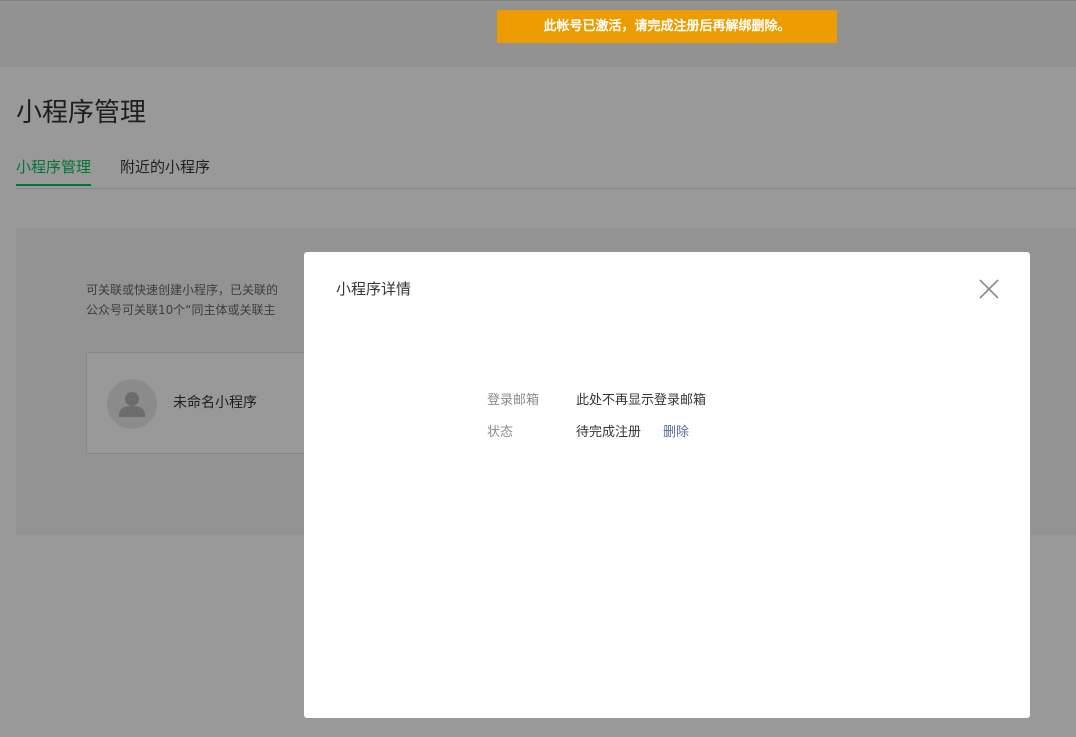 This screenshot has height=737, width=1076. Describe the element at coordinates (641, 400) in the screenshot. I see `detail-value: 此处不再显示登录邮箱` at that location.